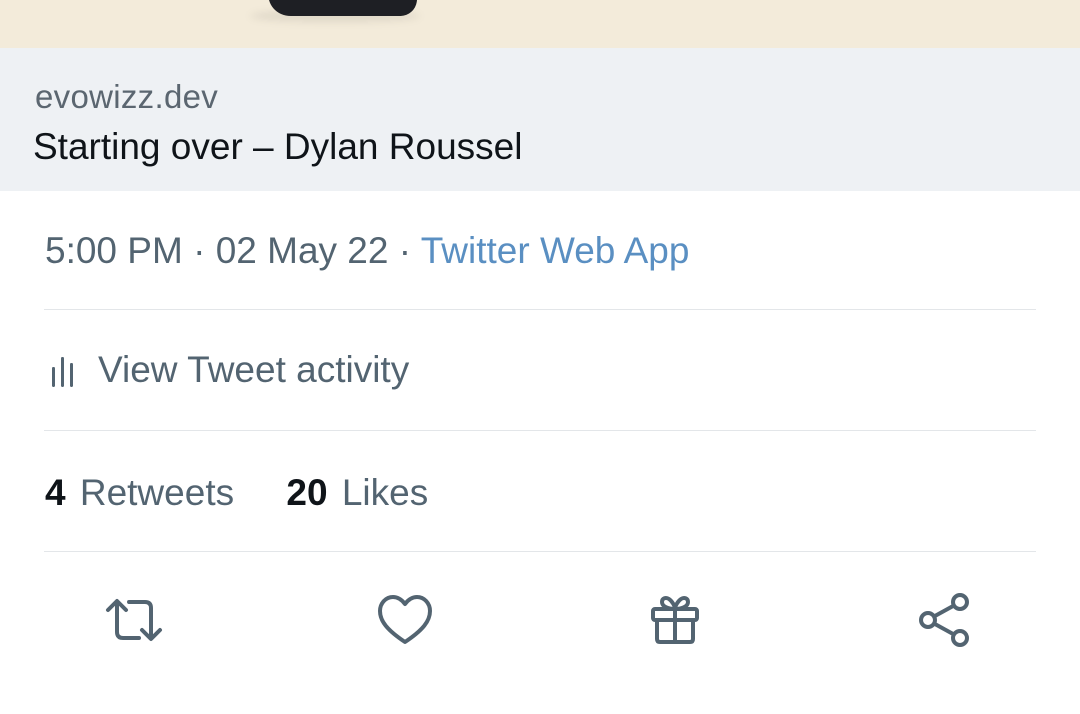  Describe the element at coordinates (55, 492) in the screenshot. I see `retweets-count: 4` at that location.